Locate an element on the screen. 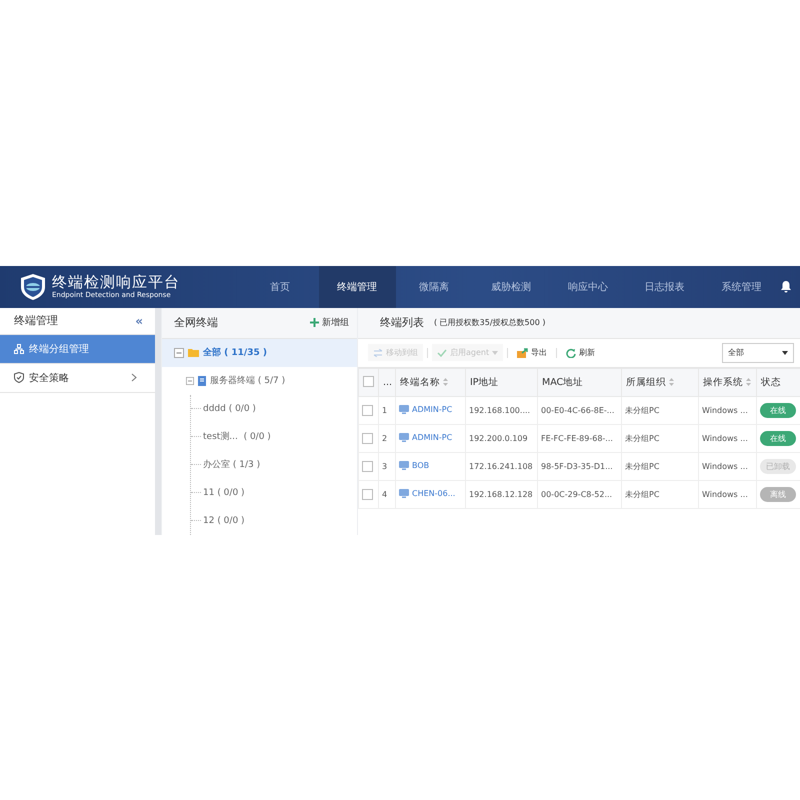  table-cell: 172.16.241.108 is located at coordinates (502, 466).